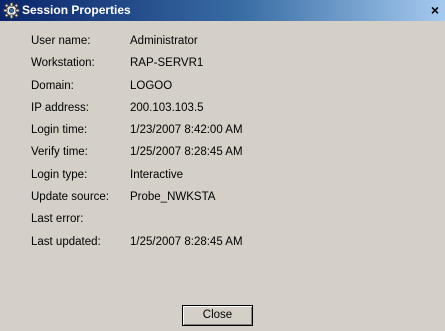  What do you see at coordinates (63, 63) in the screenshot?
I see `property-label: Workstation:` at bounding box center [63, 63].